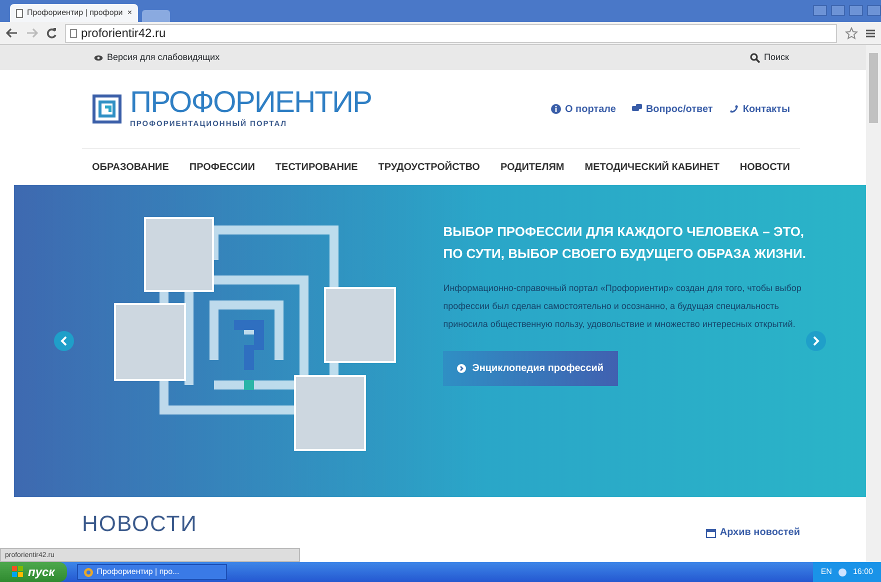 The image size is (881, 582). I want to click on address-bar: proforientir42.ru, so click(451, 33).